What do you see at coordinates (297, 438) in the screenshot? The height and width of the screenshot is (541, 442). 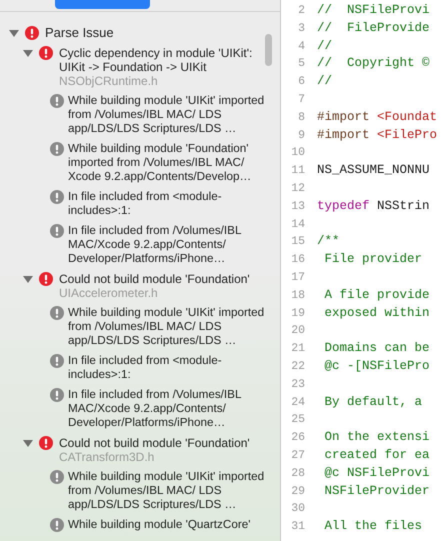 I see `line-number: 26` at bounding box center [297, 438].